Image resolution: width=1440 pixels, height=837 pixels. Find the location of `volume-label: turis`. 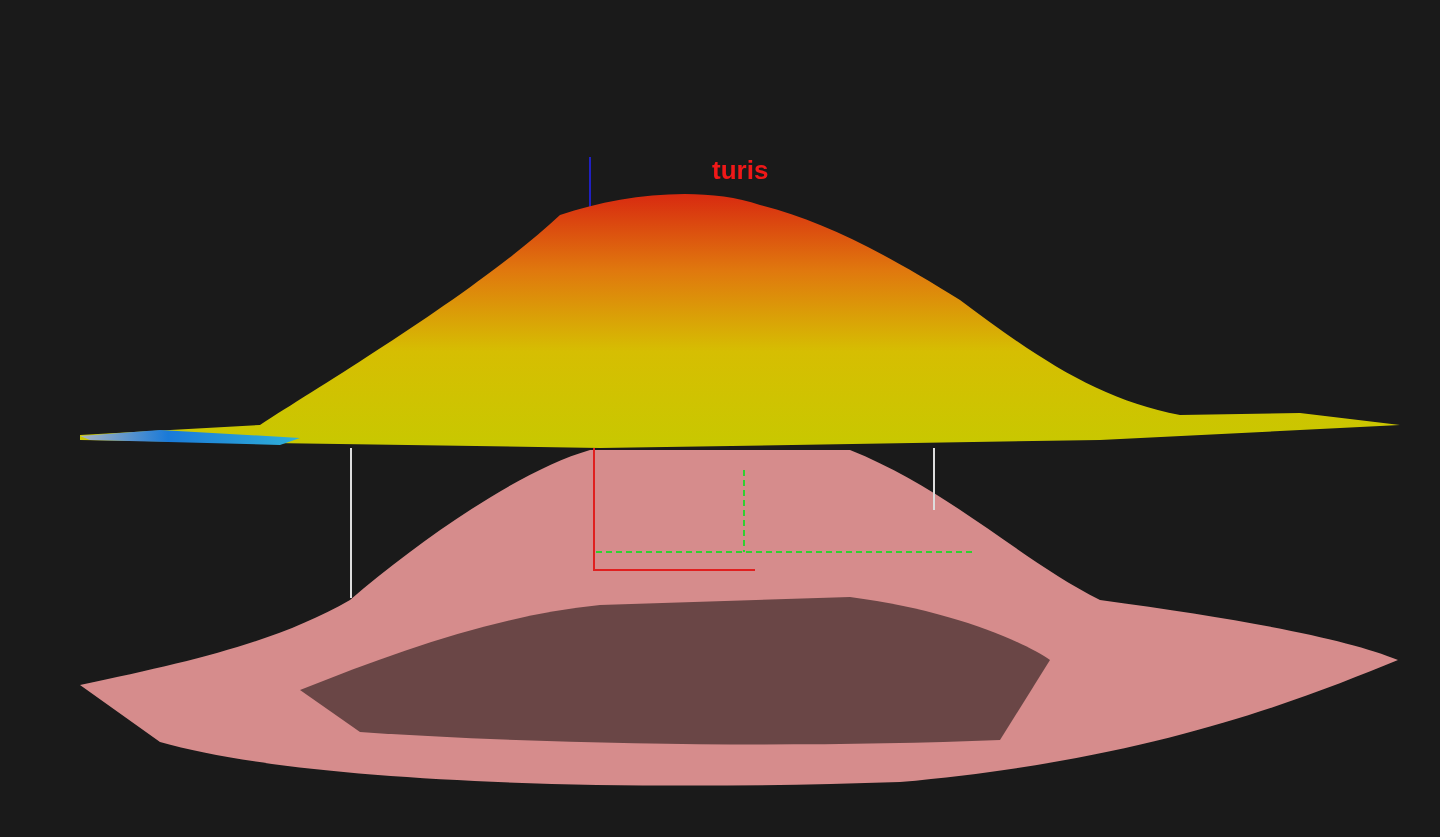

volume-label: turis is located at coordinates (740, 170).